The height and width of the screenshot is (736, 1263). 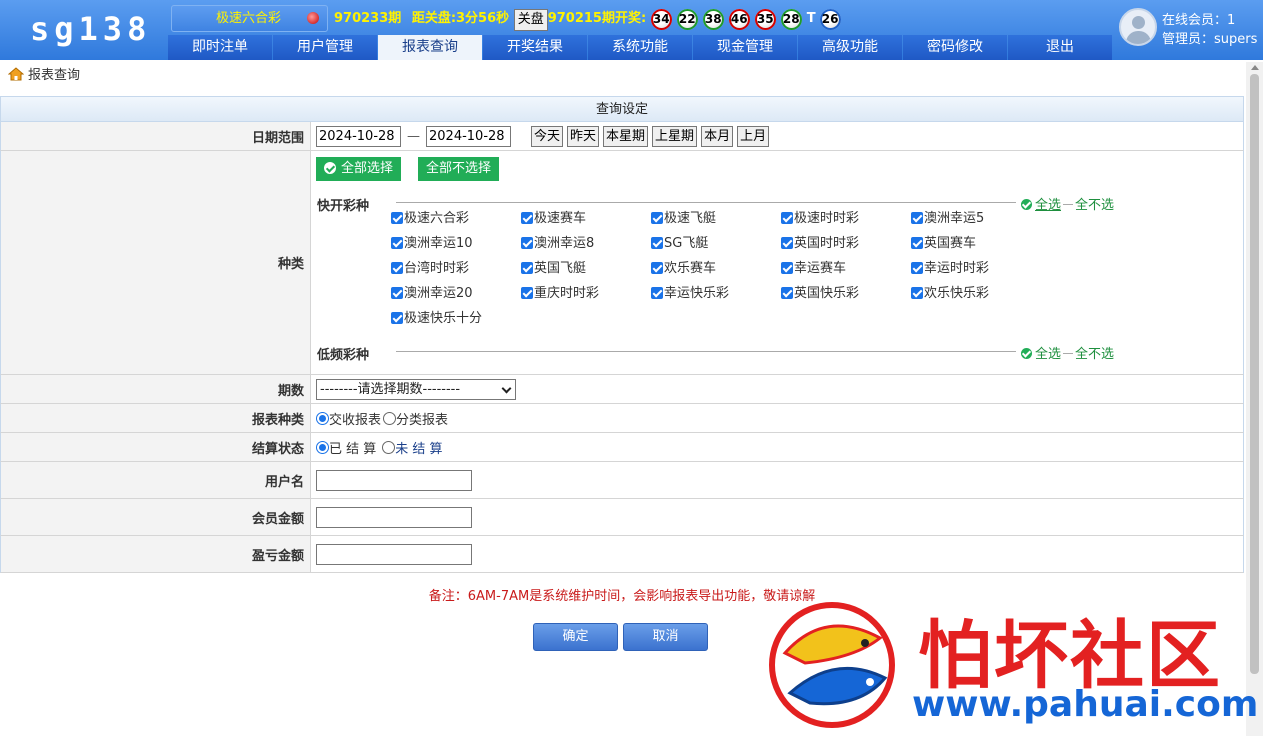 What do you see at coordinates (976, 269) in the screenshot?
I see `lottery-checkbox-item: 幸运时时彩` at bounding box center [976, 269].